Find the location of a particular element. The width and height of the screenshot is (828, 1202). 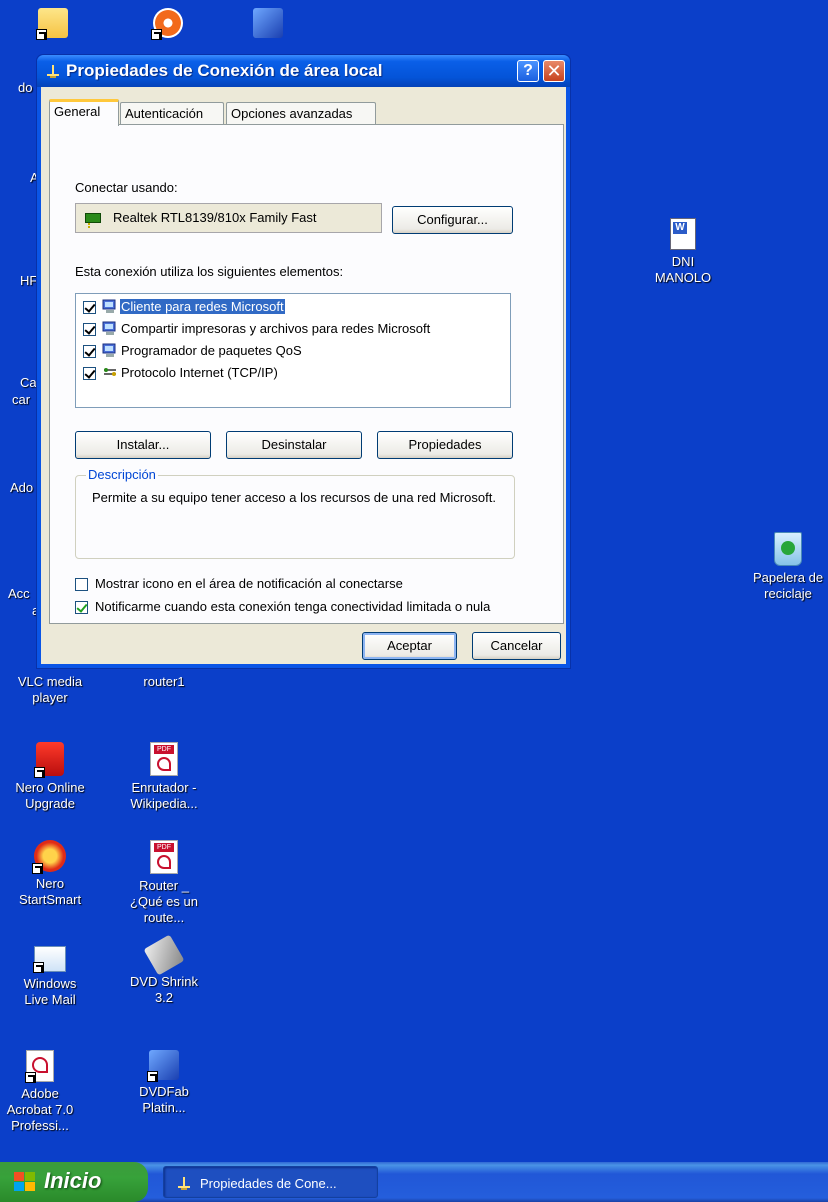

dvd-shrink-icon is located at coordinates (164, 955).